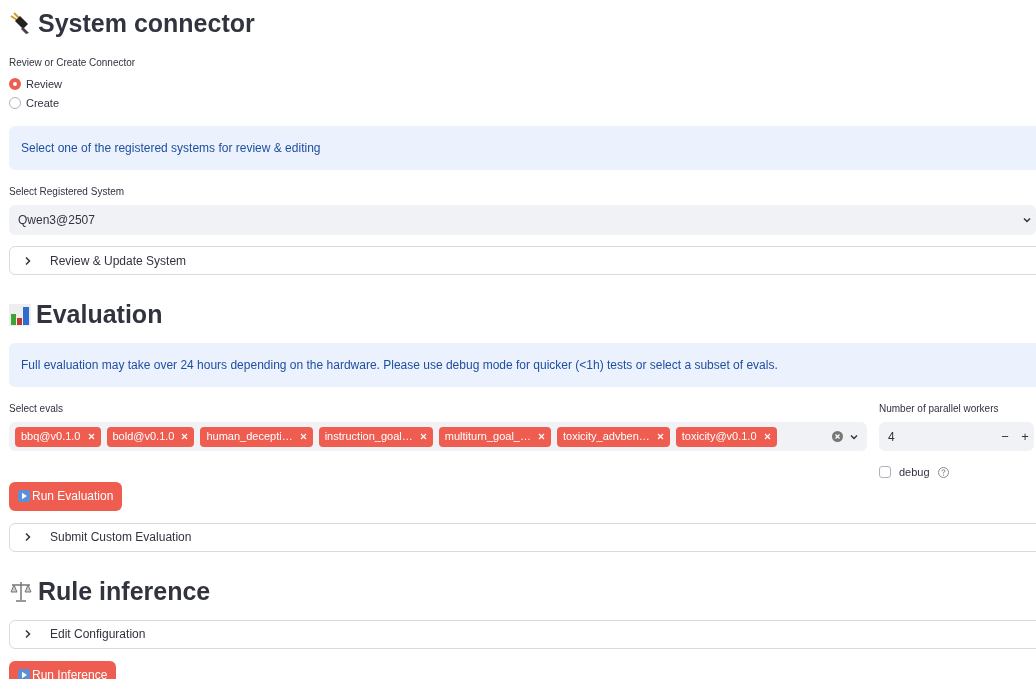  Describe the element at coordinates (885, 472) in the screenshot. I see `checkbox` at that location.